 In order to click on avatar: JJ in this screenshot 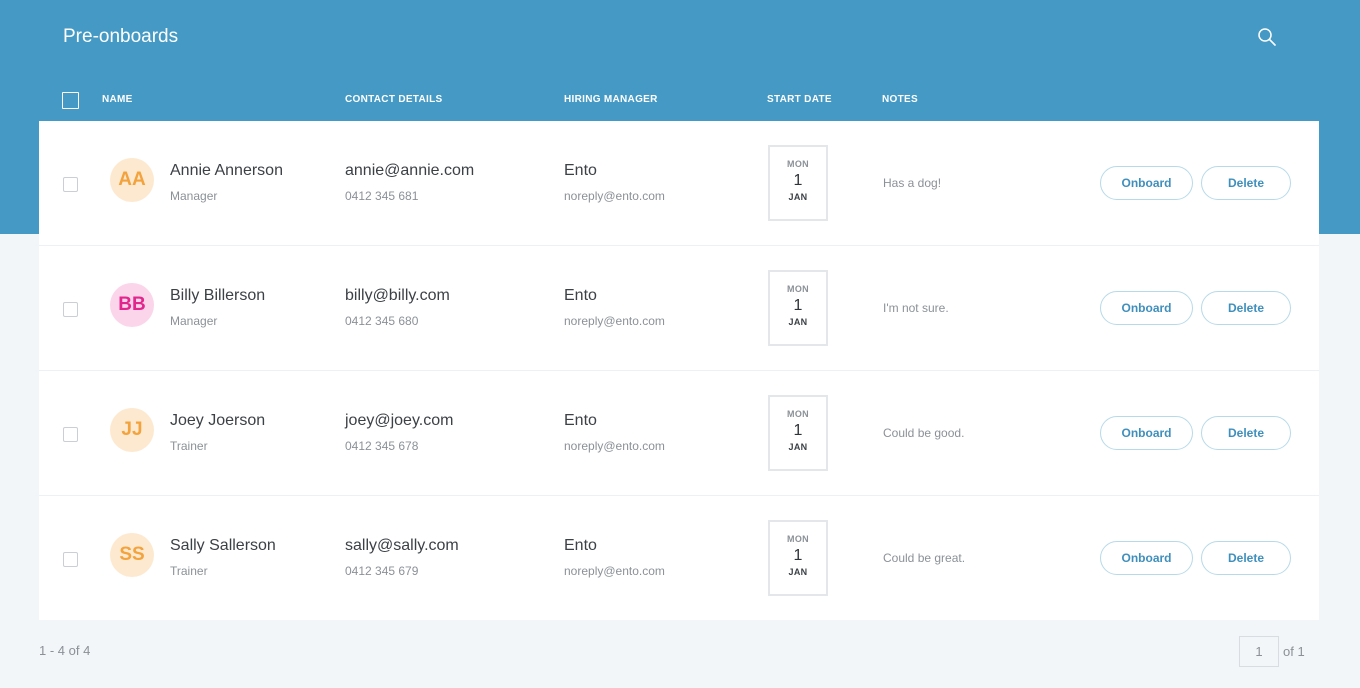, I will do `click(132, 430)`.